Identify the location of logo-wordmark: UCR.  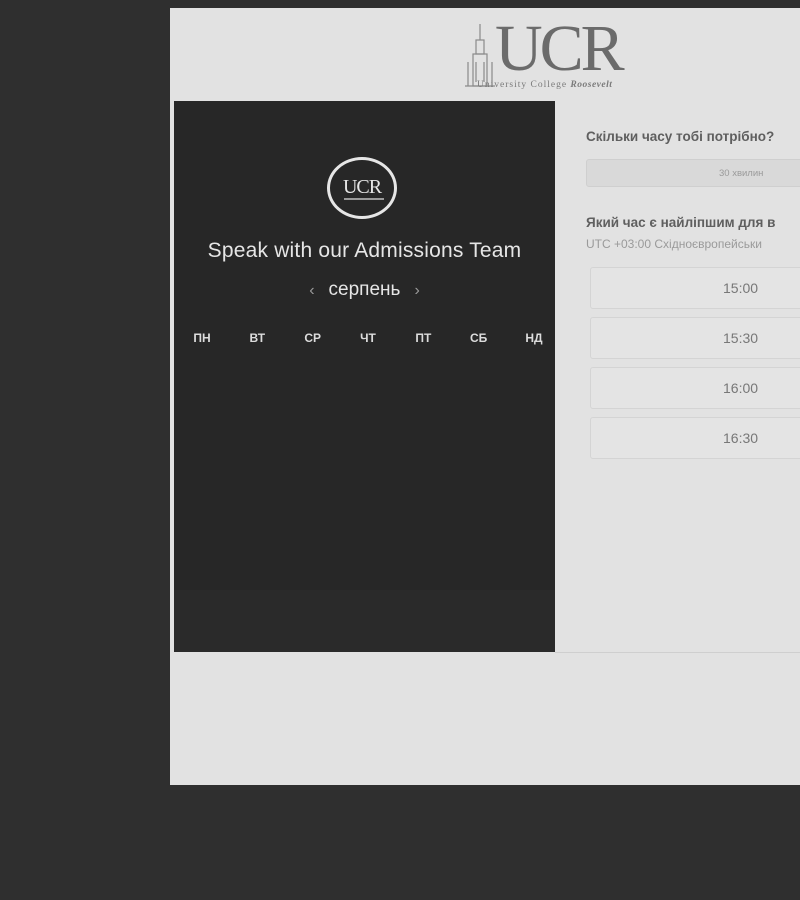
(560, 48).